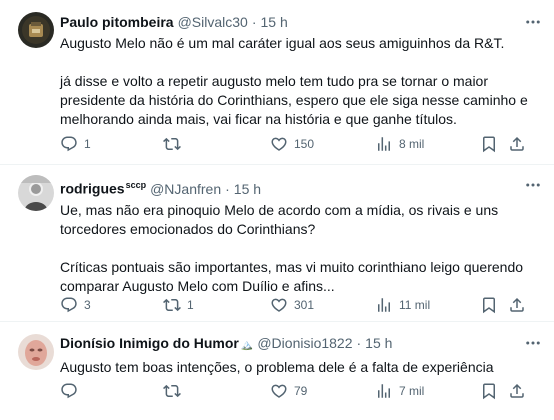  Describe the element at coordinates (300, 187) in the screenshot. I see `tweet-header: rodriguessccp @NJanfren · 15 h` at that location.